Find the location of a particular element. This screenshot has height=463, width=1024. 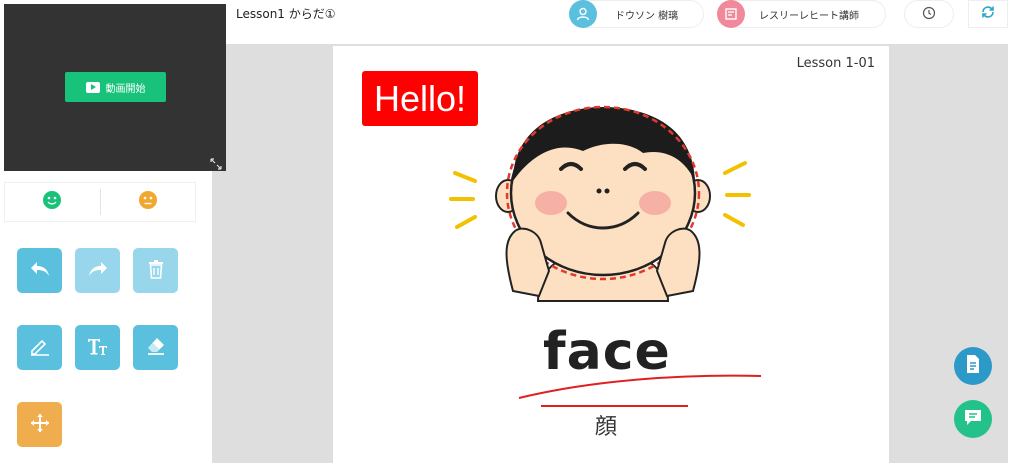

expand-icon is located at coordinates (216, 162).